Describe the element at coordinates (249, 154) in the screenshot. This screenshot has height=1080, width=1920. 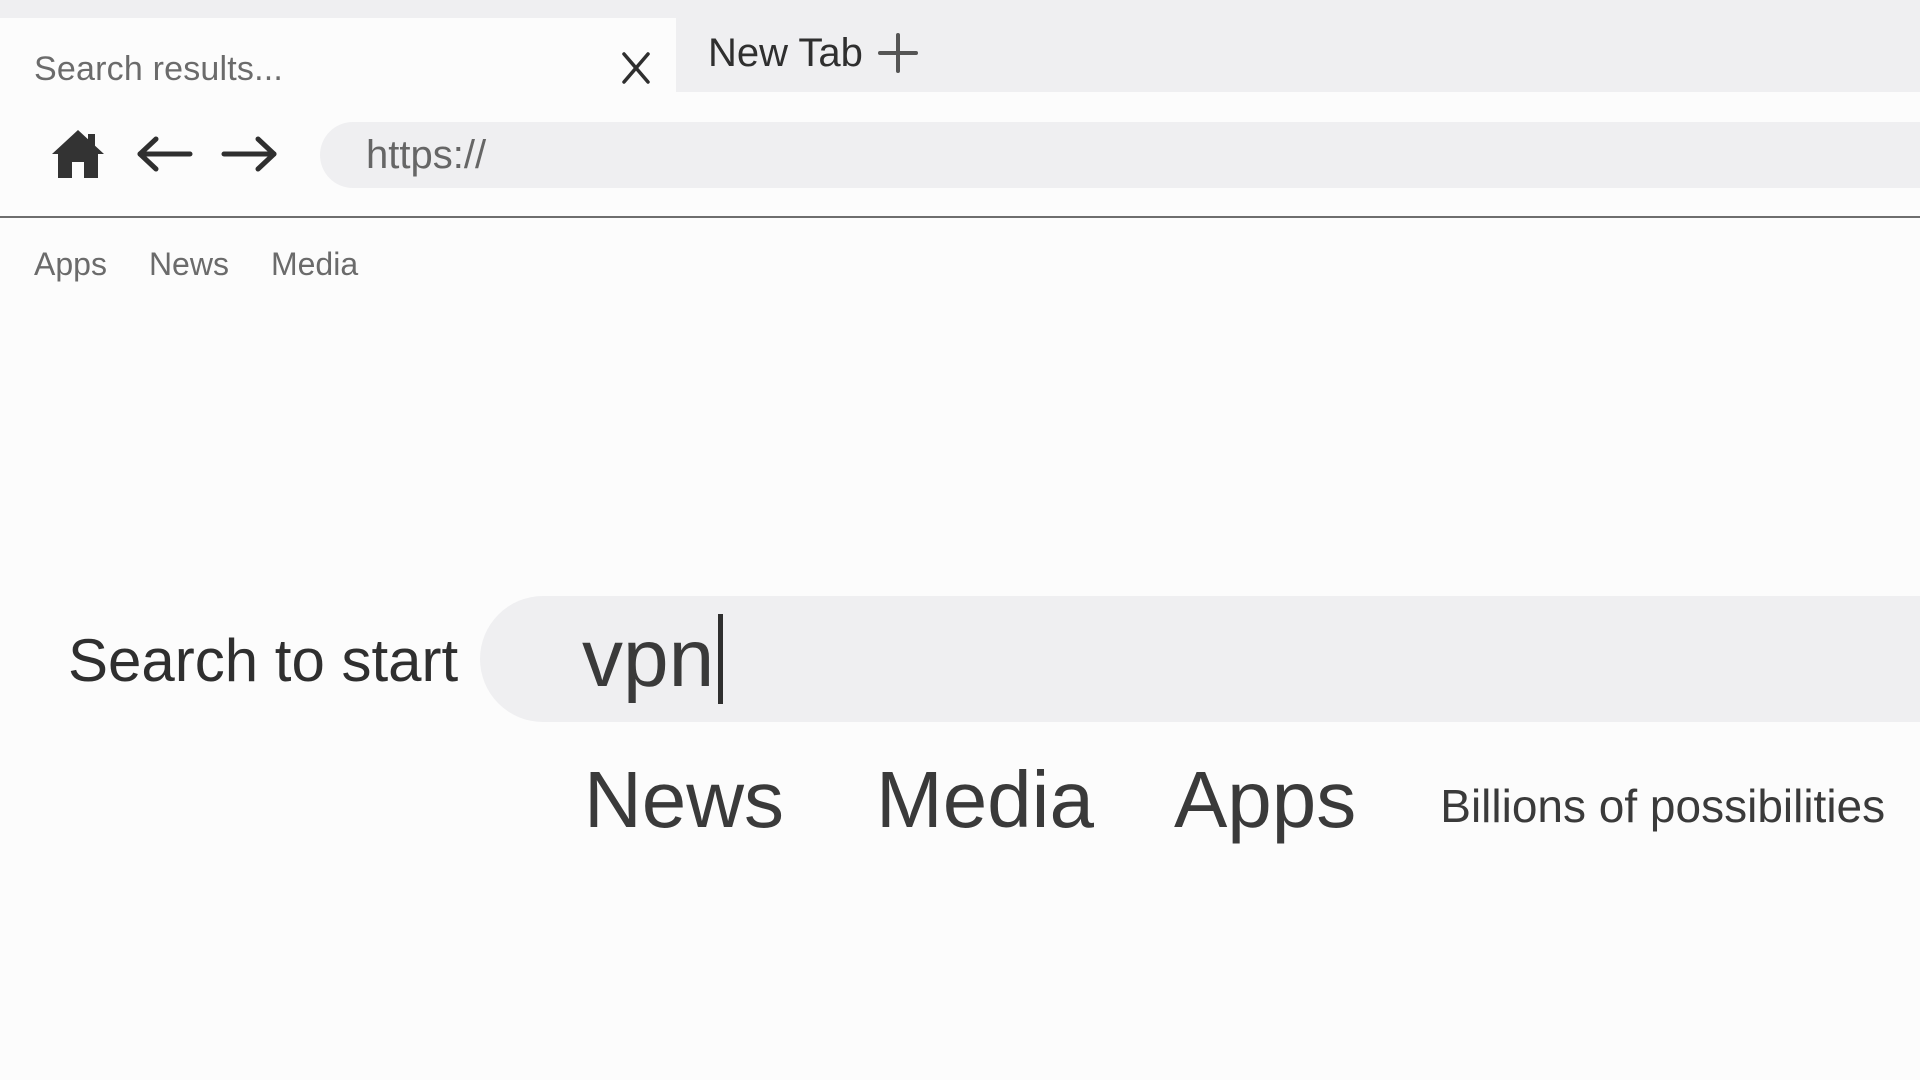
I see `arrow-right-icon` at that location.